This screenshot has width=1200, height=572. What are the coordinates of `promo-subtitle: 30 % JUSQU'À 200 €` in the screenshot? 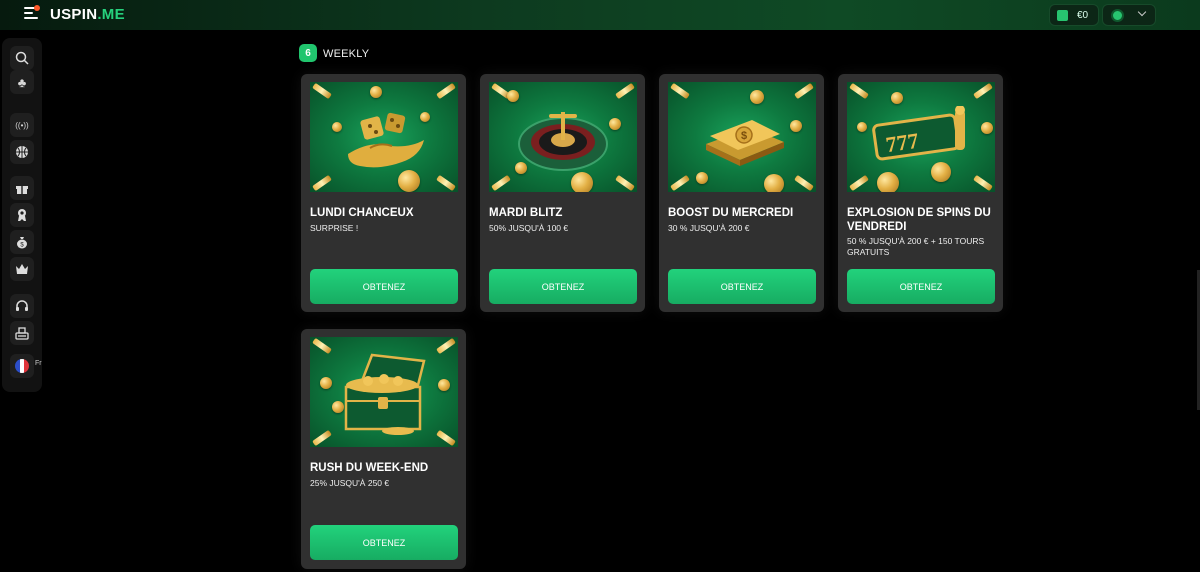 It's located at (709, 228).